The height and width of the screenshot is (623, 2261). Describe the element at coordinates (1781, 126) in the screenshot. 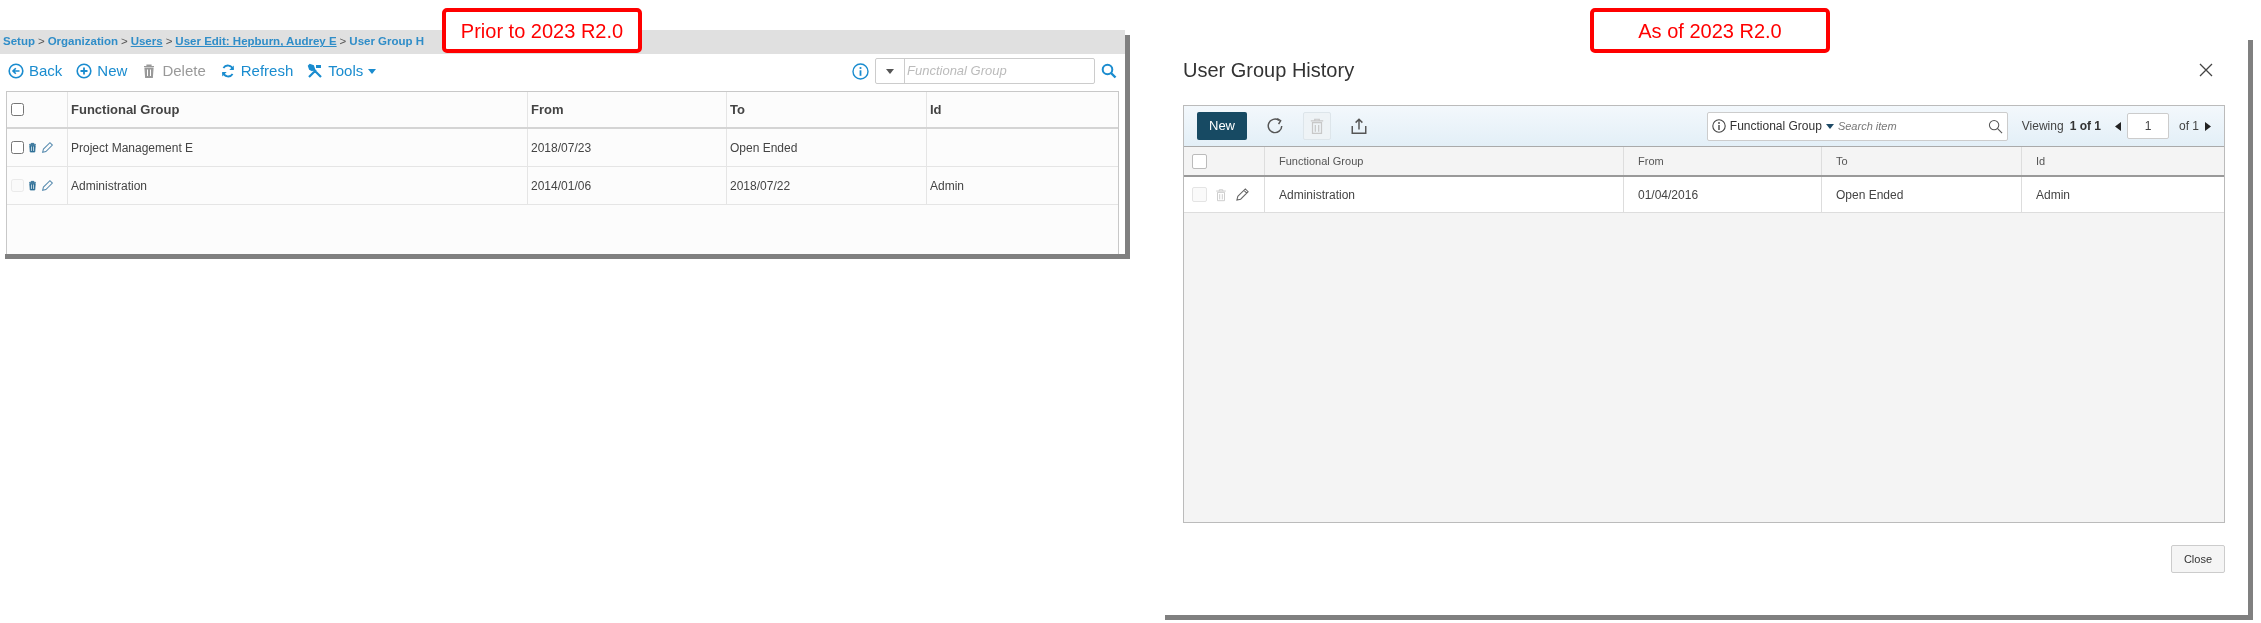

I see `field-dropdown: Functional Group` at that location.